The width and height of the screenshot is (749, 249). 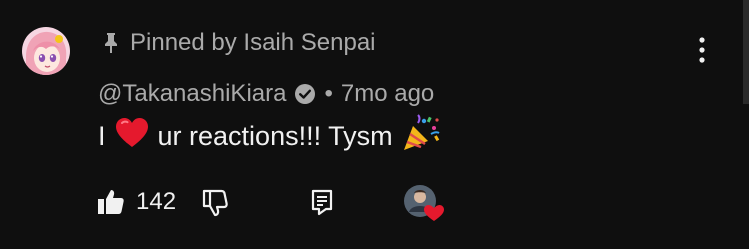 What do you see at coordinates (253, 42) in the screenshot?
I see `pinned-label: Pinned by Isaih Senpai` at bounding box center [253, 42].